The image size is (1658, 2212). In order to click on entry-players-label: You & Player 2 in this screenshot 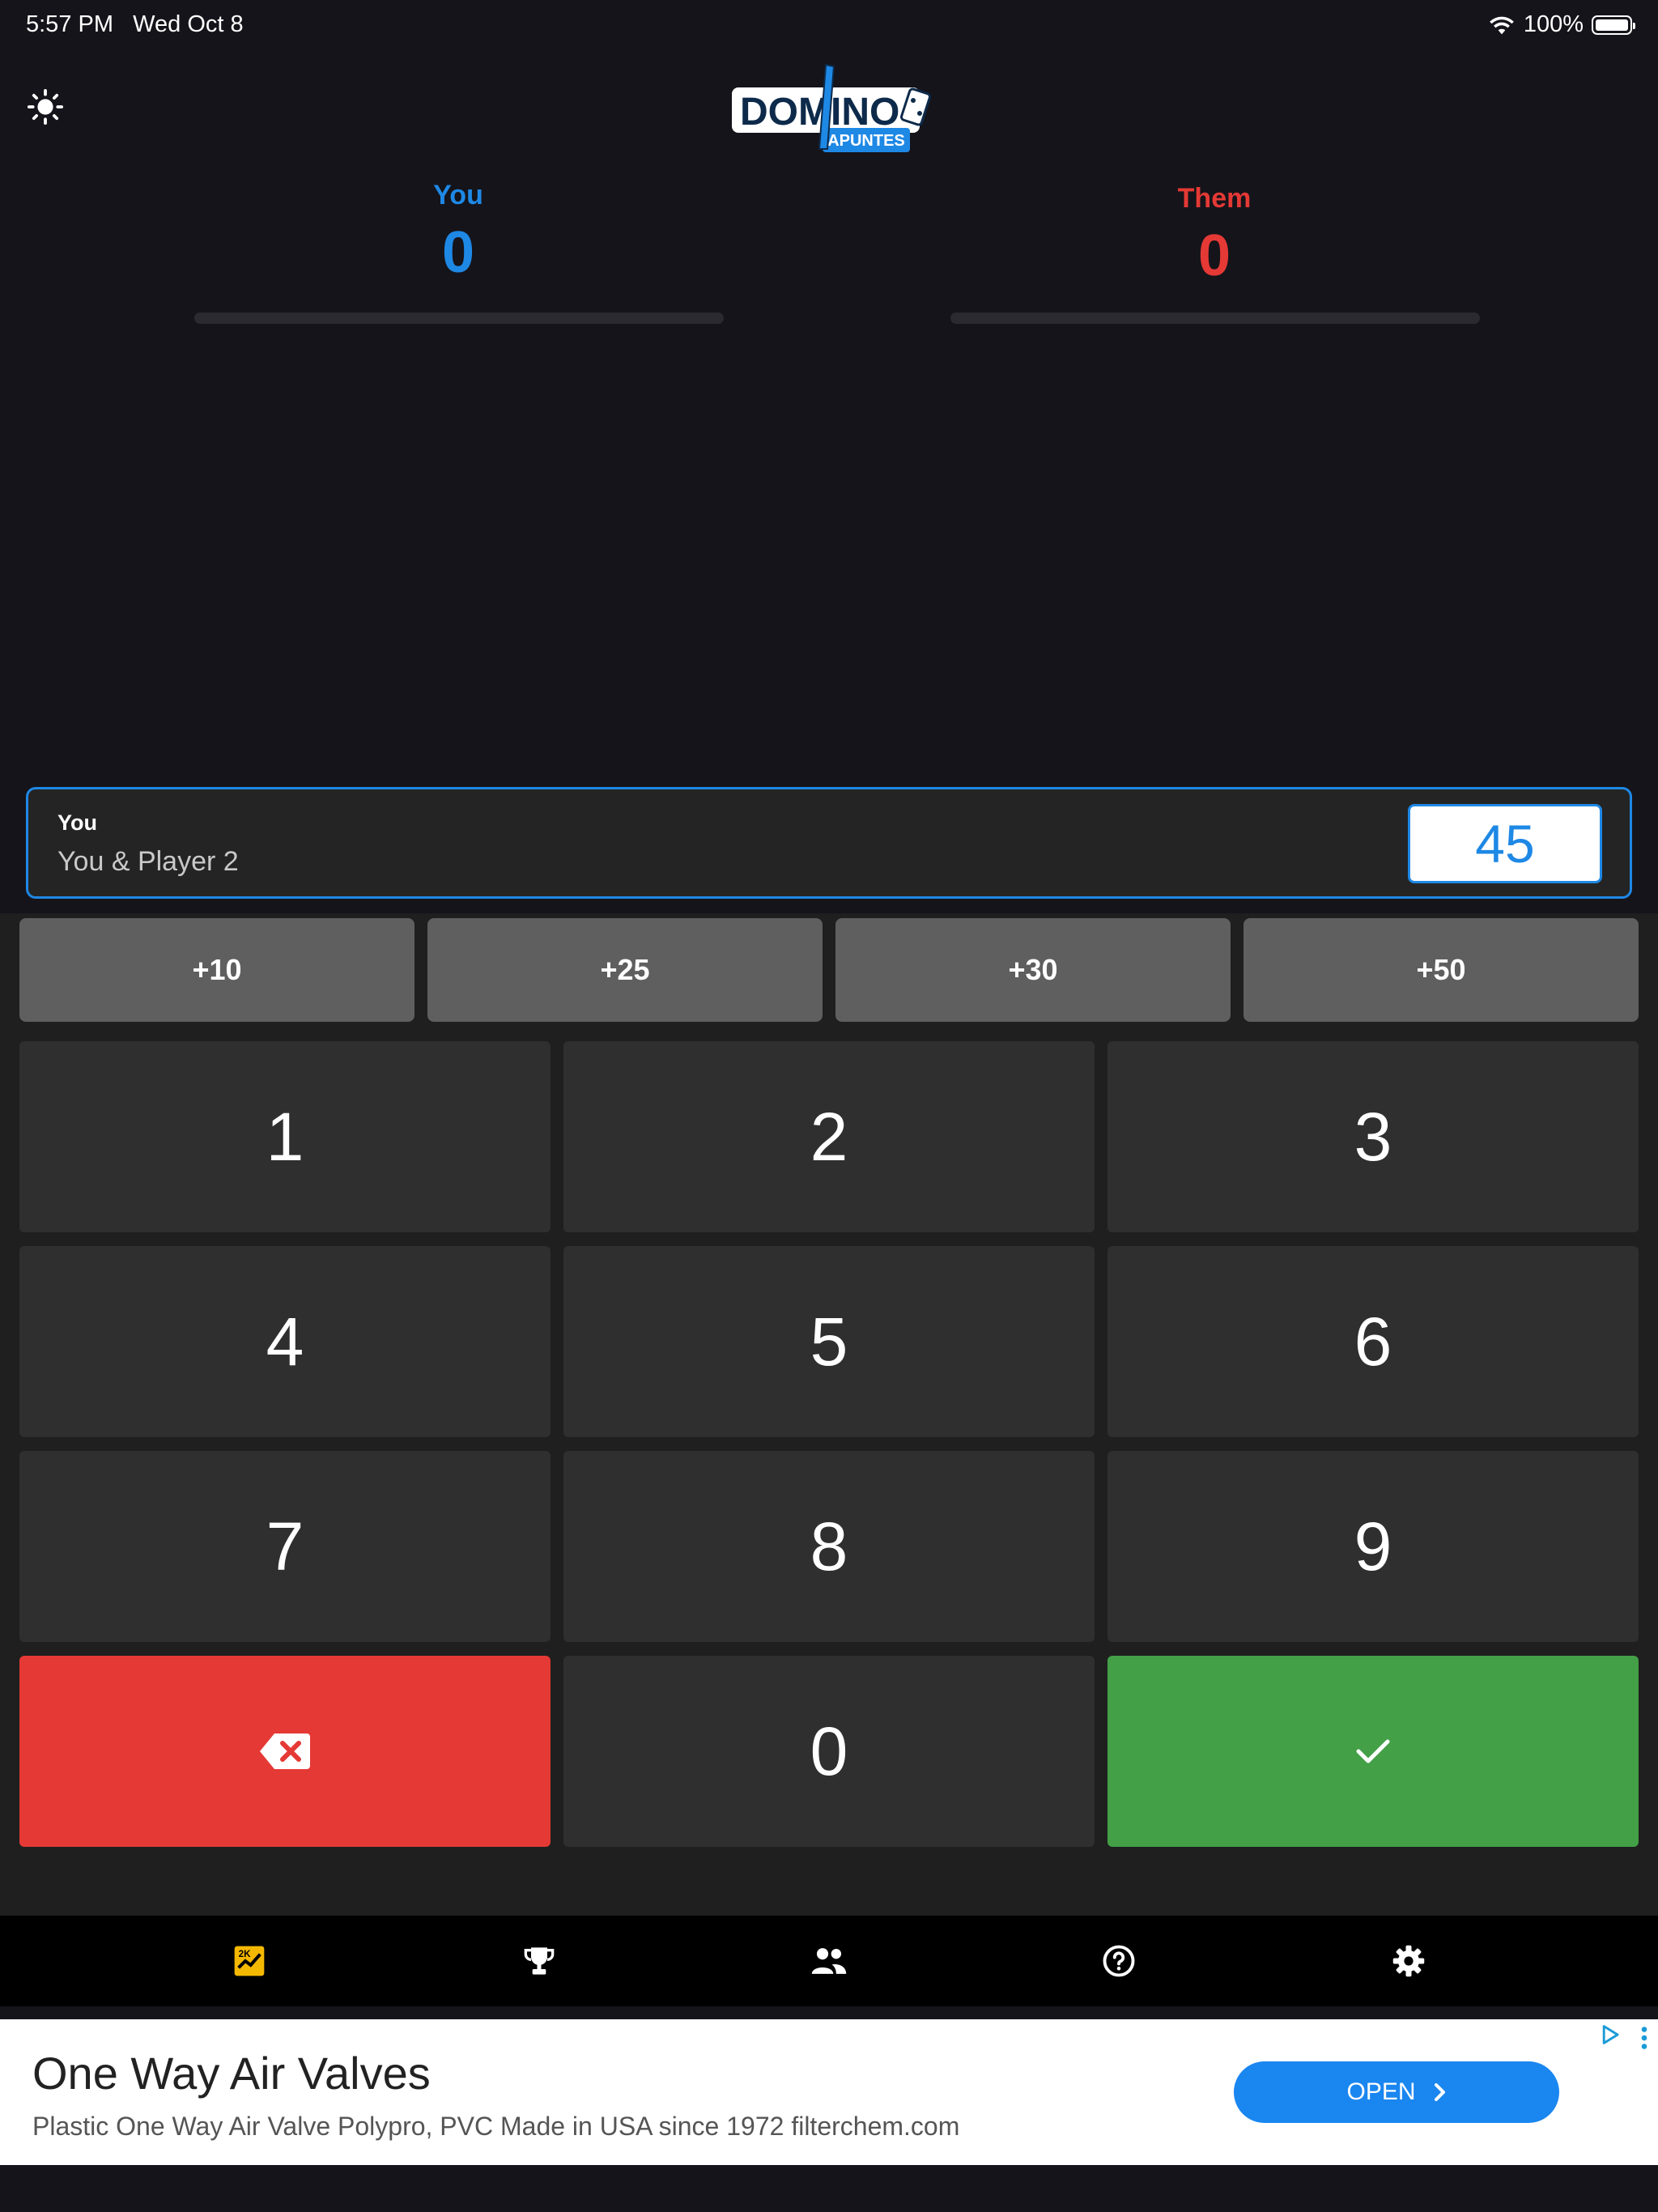, I will do `click(148, 861)`.